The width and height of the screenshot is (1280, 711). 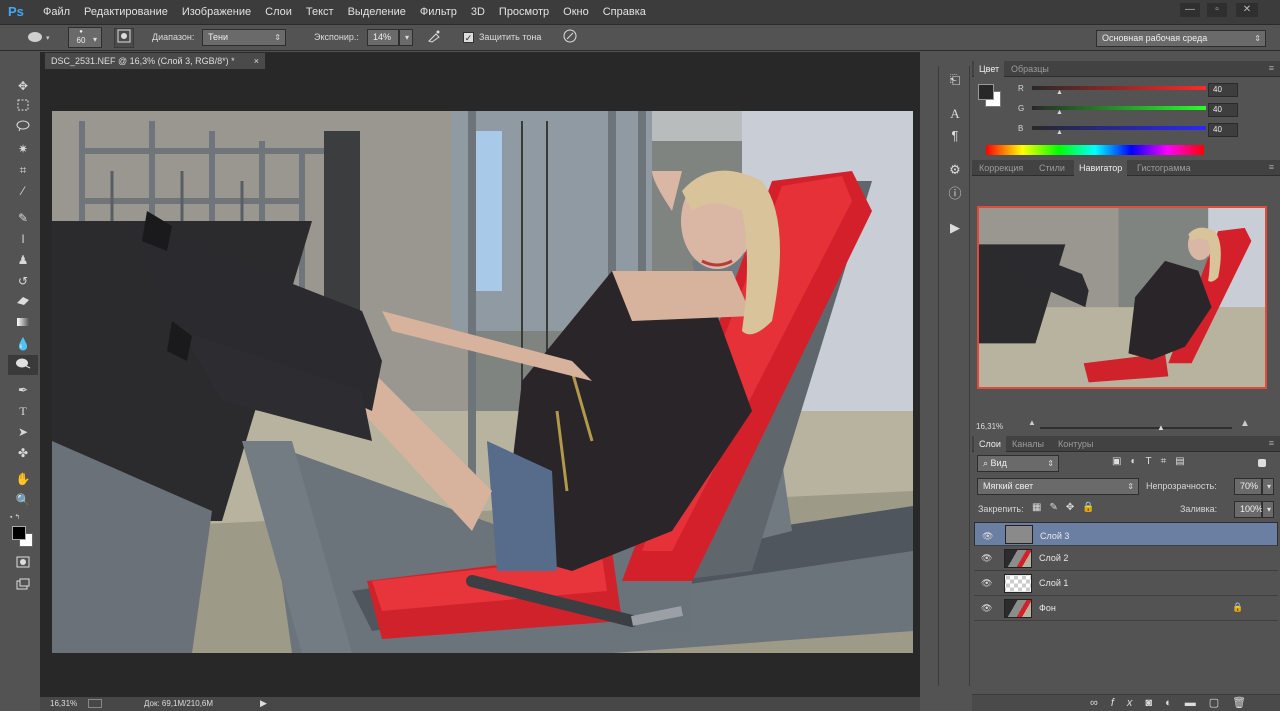 I want to click on lock-position-icon: ✥, so click(x=1074, y=507).